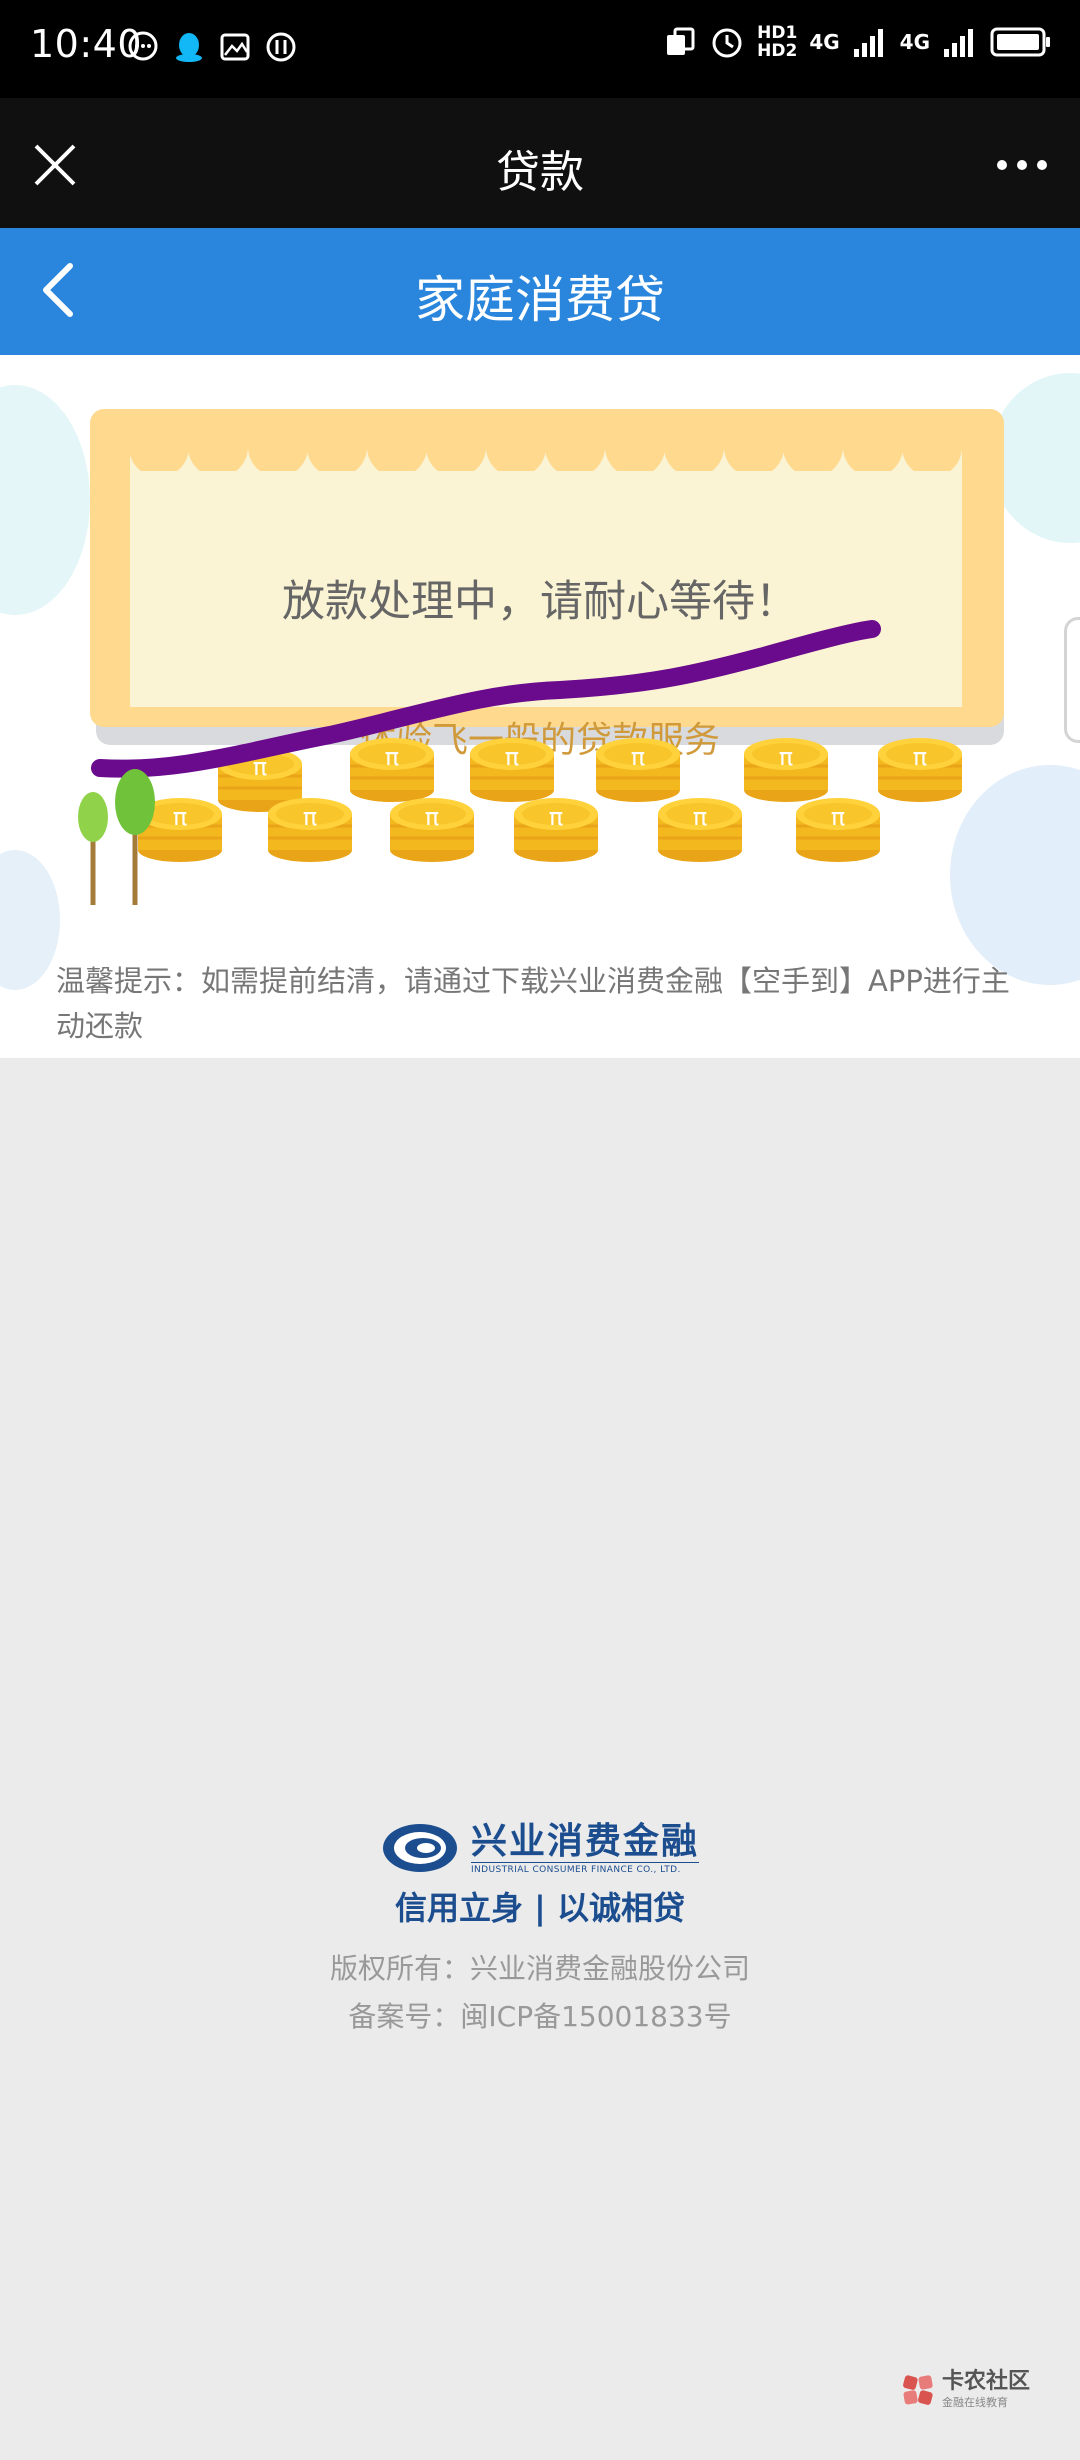  I want to click on window-title: 贷款, so click(540, 172).